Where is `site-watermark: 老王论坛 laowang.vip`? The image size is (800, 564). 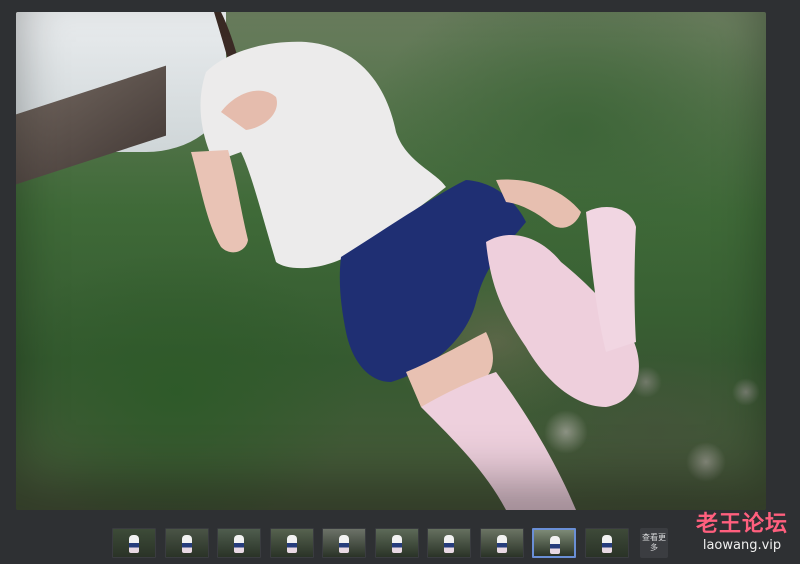
site-watermark: 老王论坛 laowang.vip is located at coordinates (742, 533).